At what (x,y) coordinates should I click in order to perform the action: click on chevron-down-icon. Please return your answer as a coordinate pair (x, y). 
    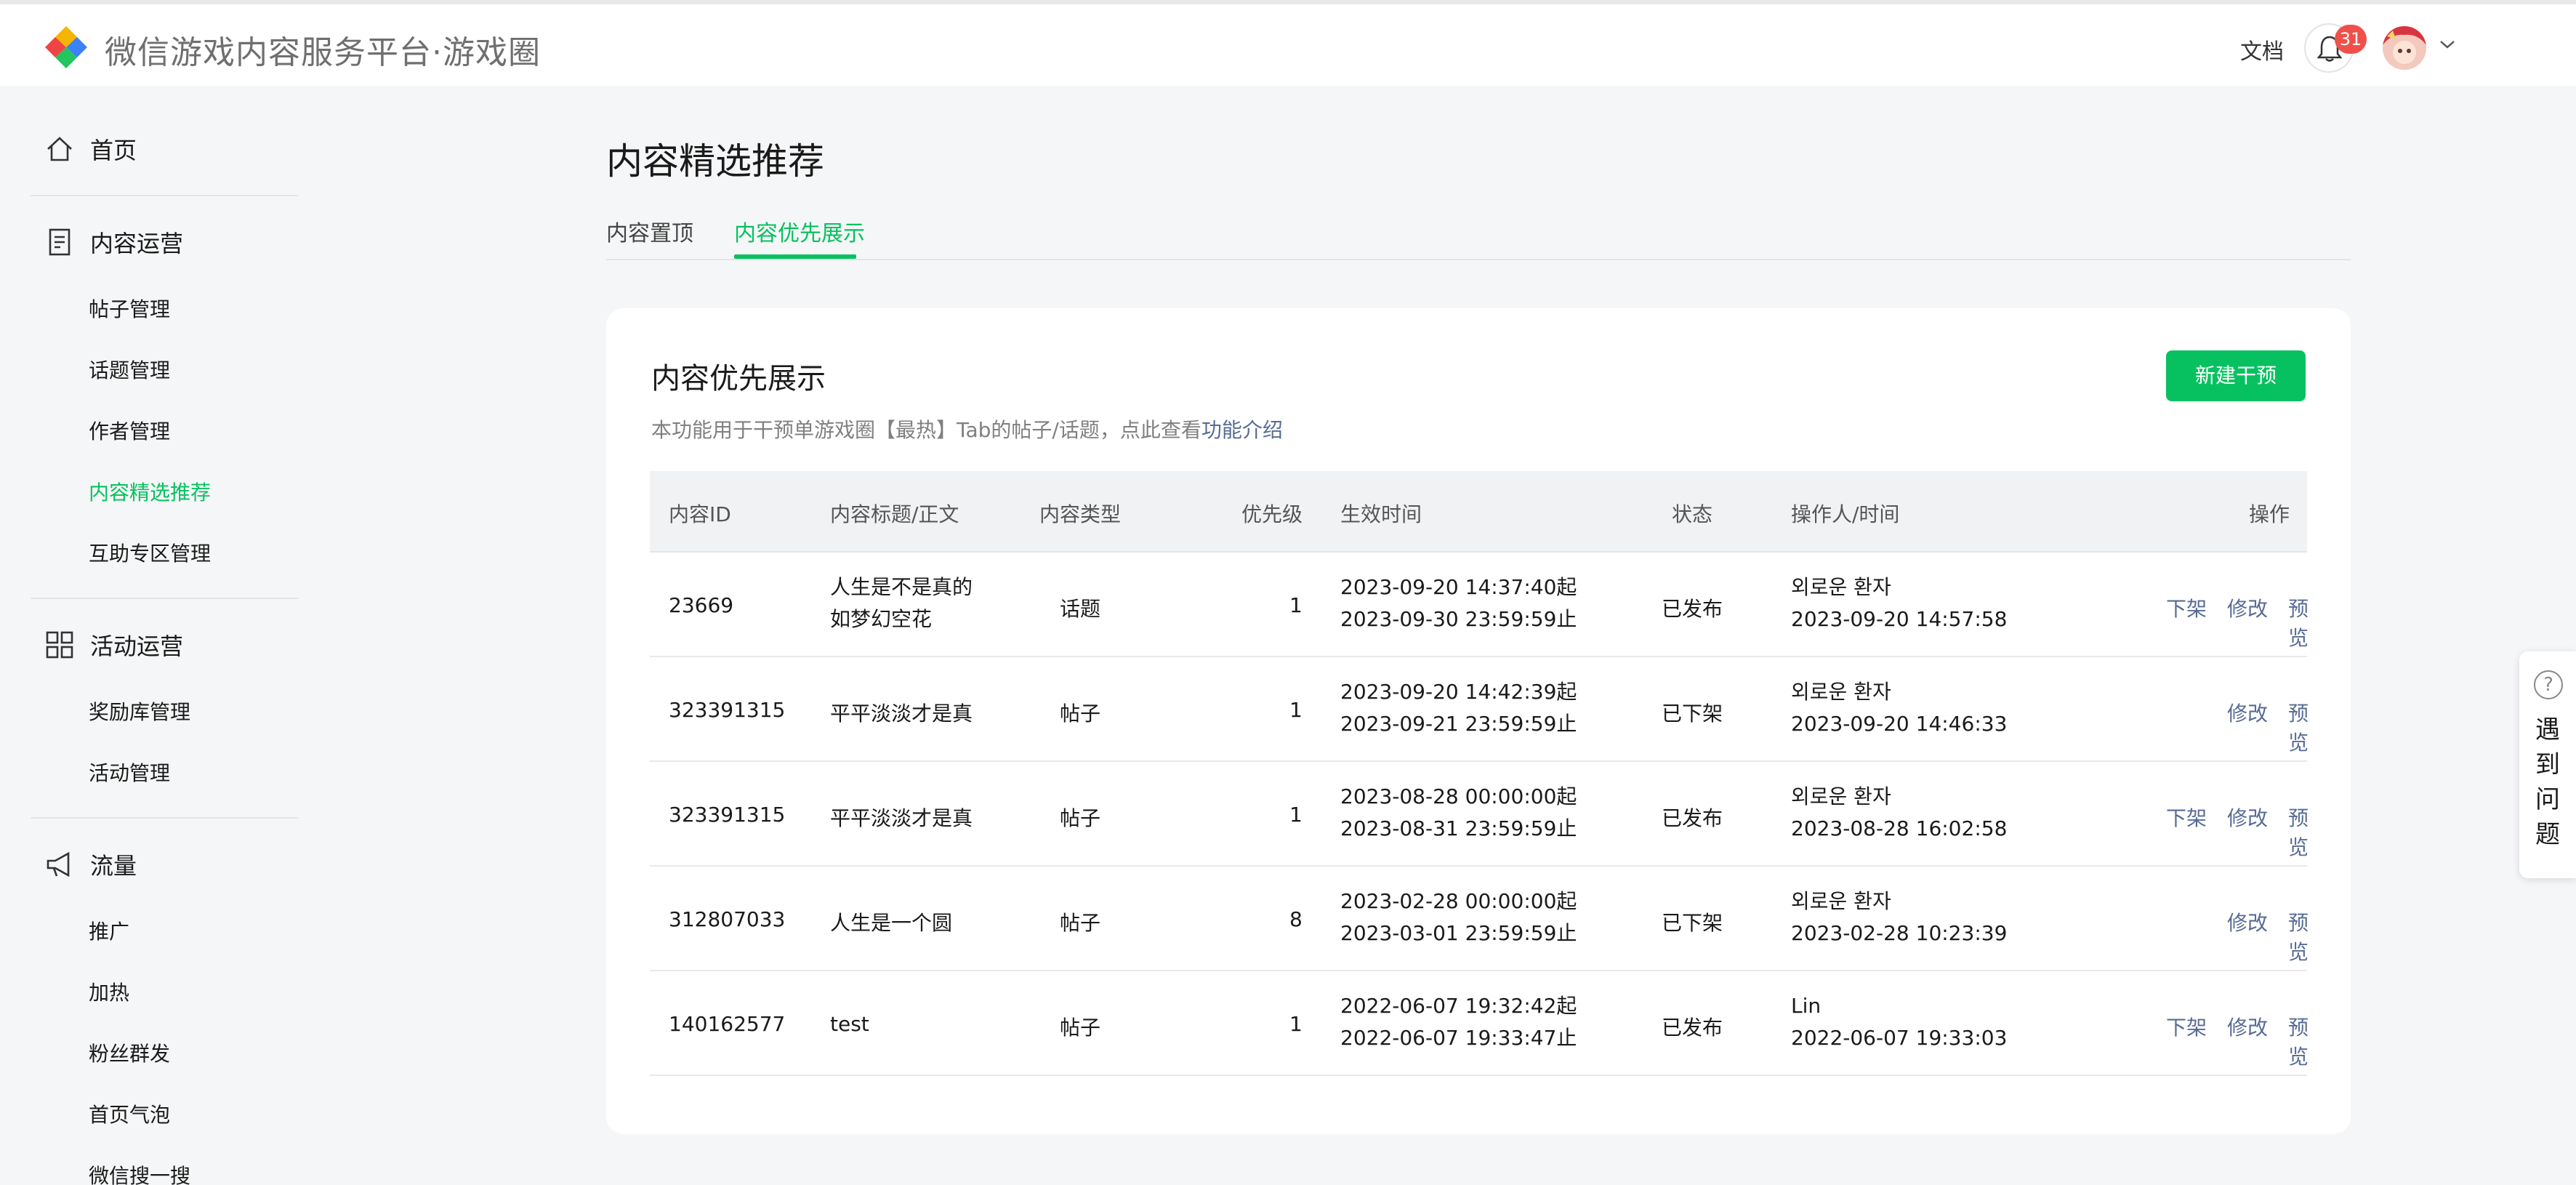
    Looking at the image, I should click on (2447, 44).